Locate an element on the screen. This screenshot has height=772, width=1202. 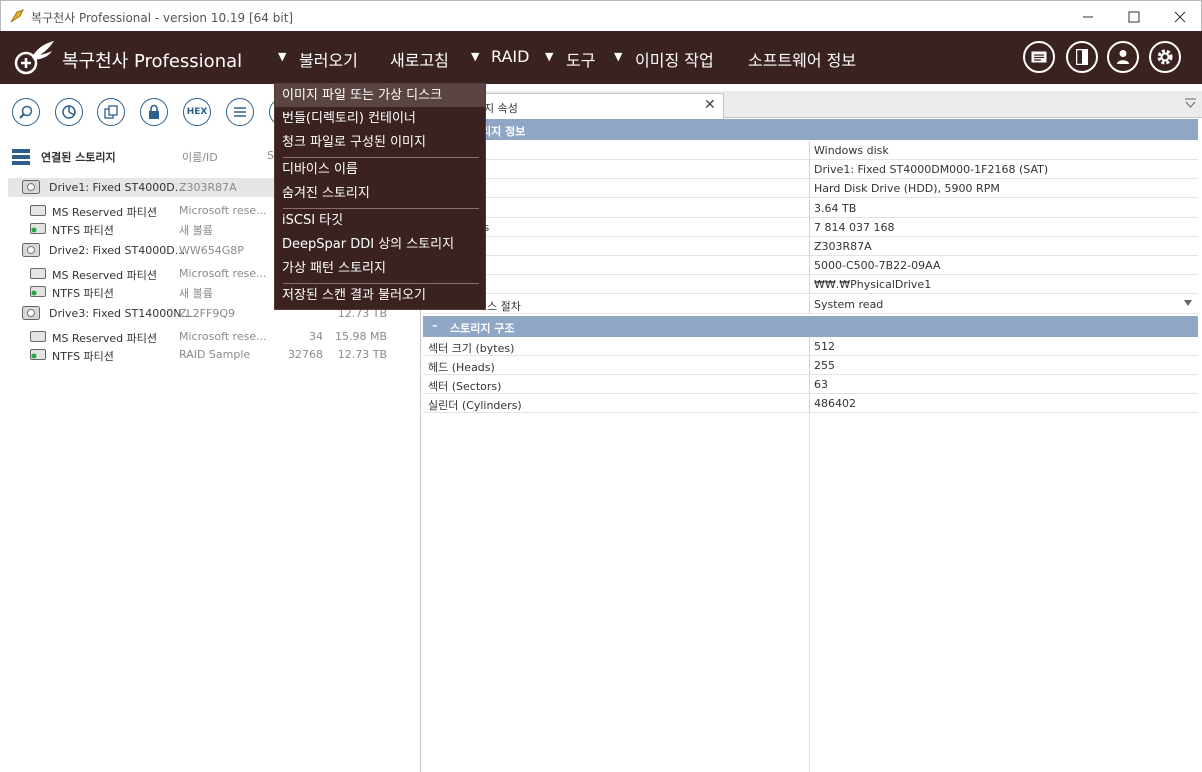
partition-tool-button is located at coordinates (69, 112).